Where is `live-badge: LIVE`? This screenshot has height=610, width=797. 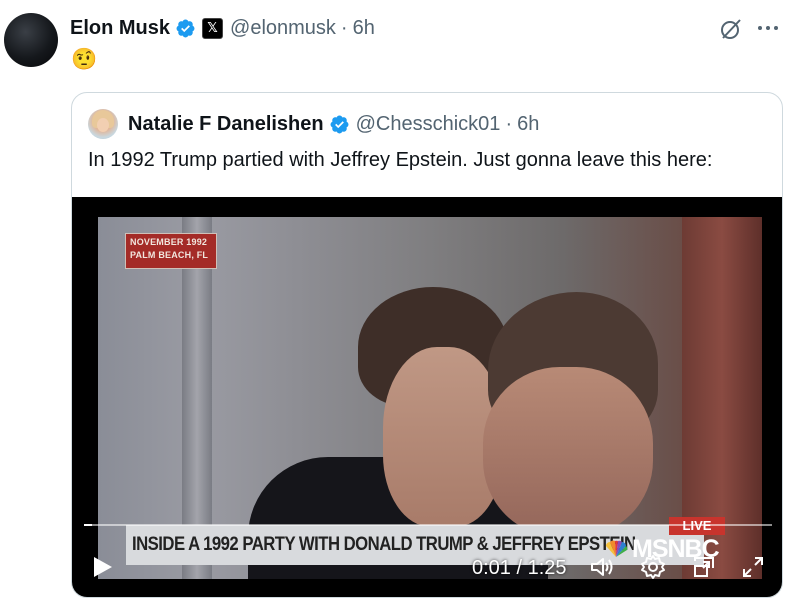 live-badge: LIVE is located at coordinates (697, 526).